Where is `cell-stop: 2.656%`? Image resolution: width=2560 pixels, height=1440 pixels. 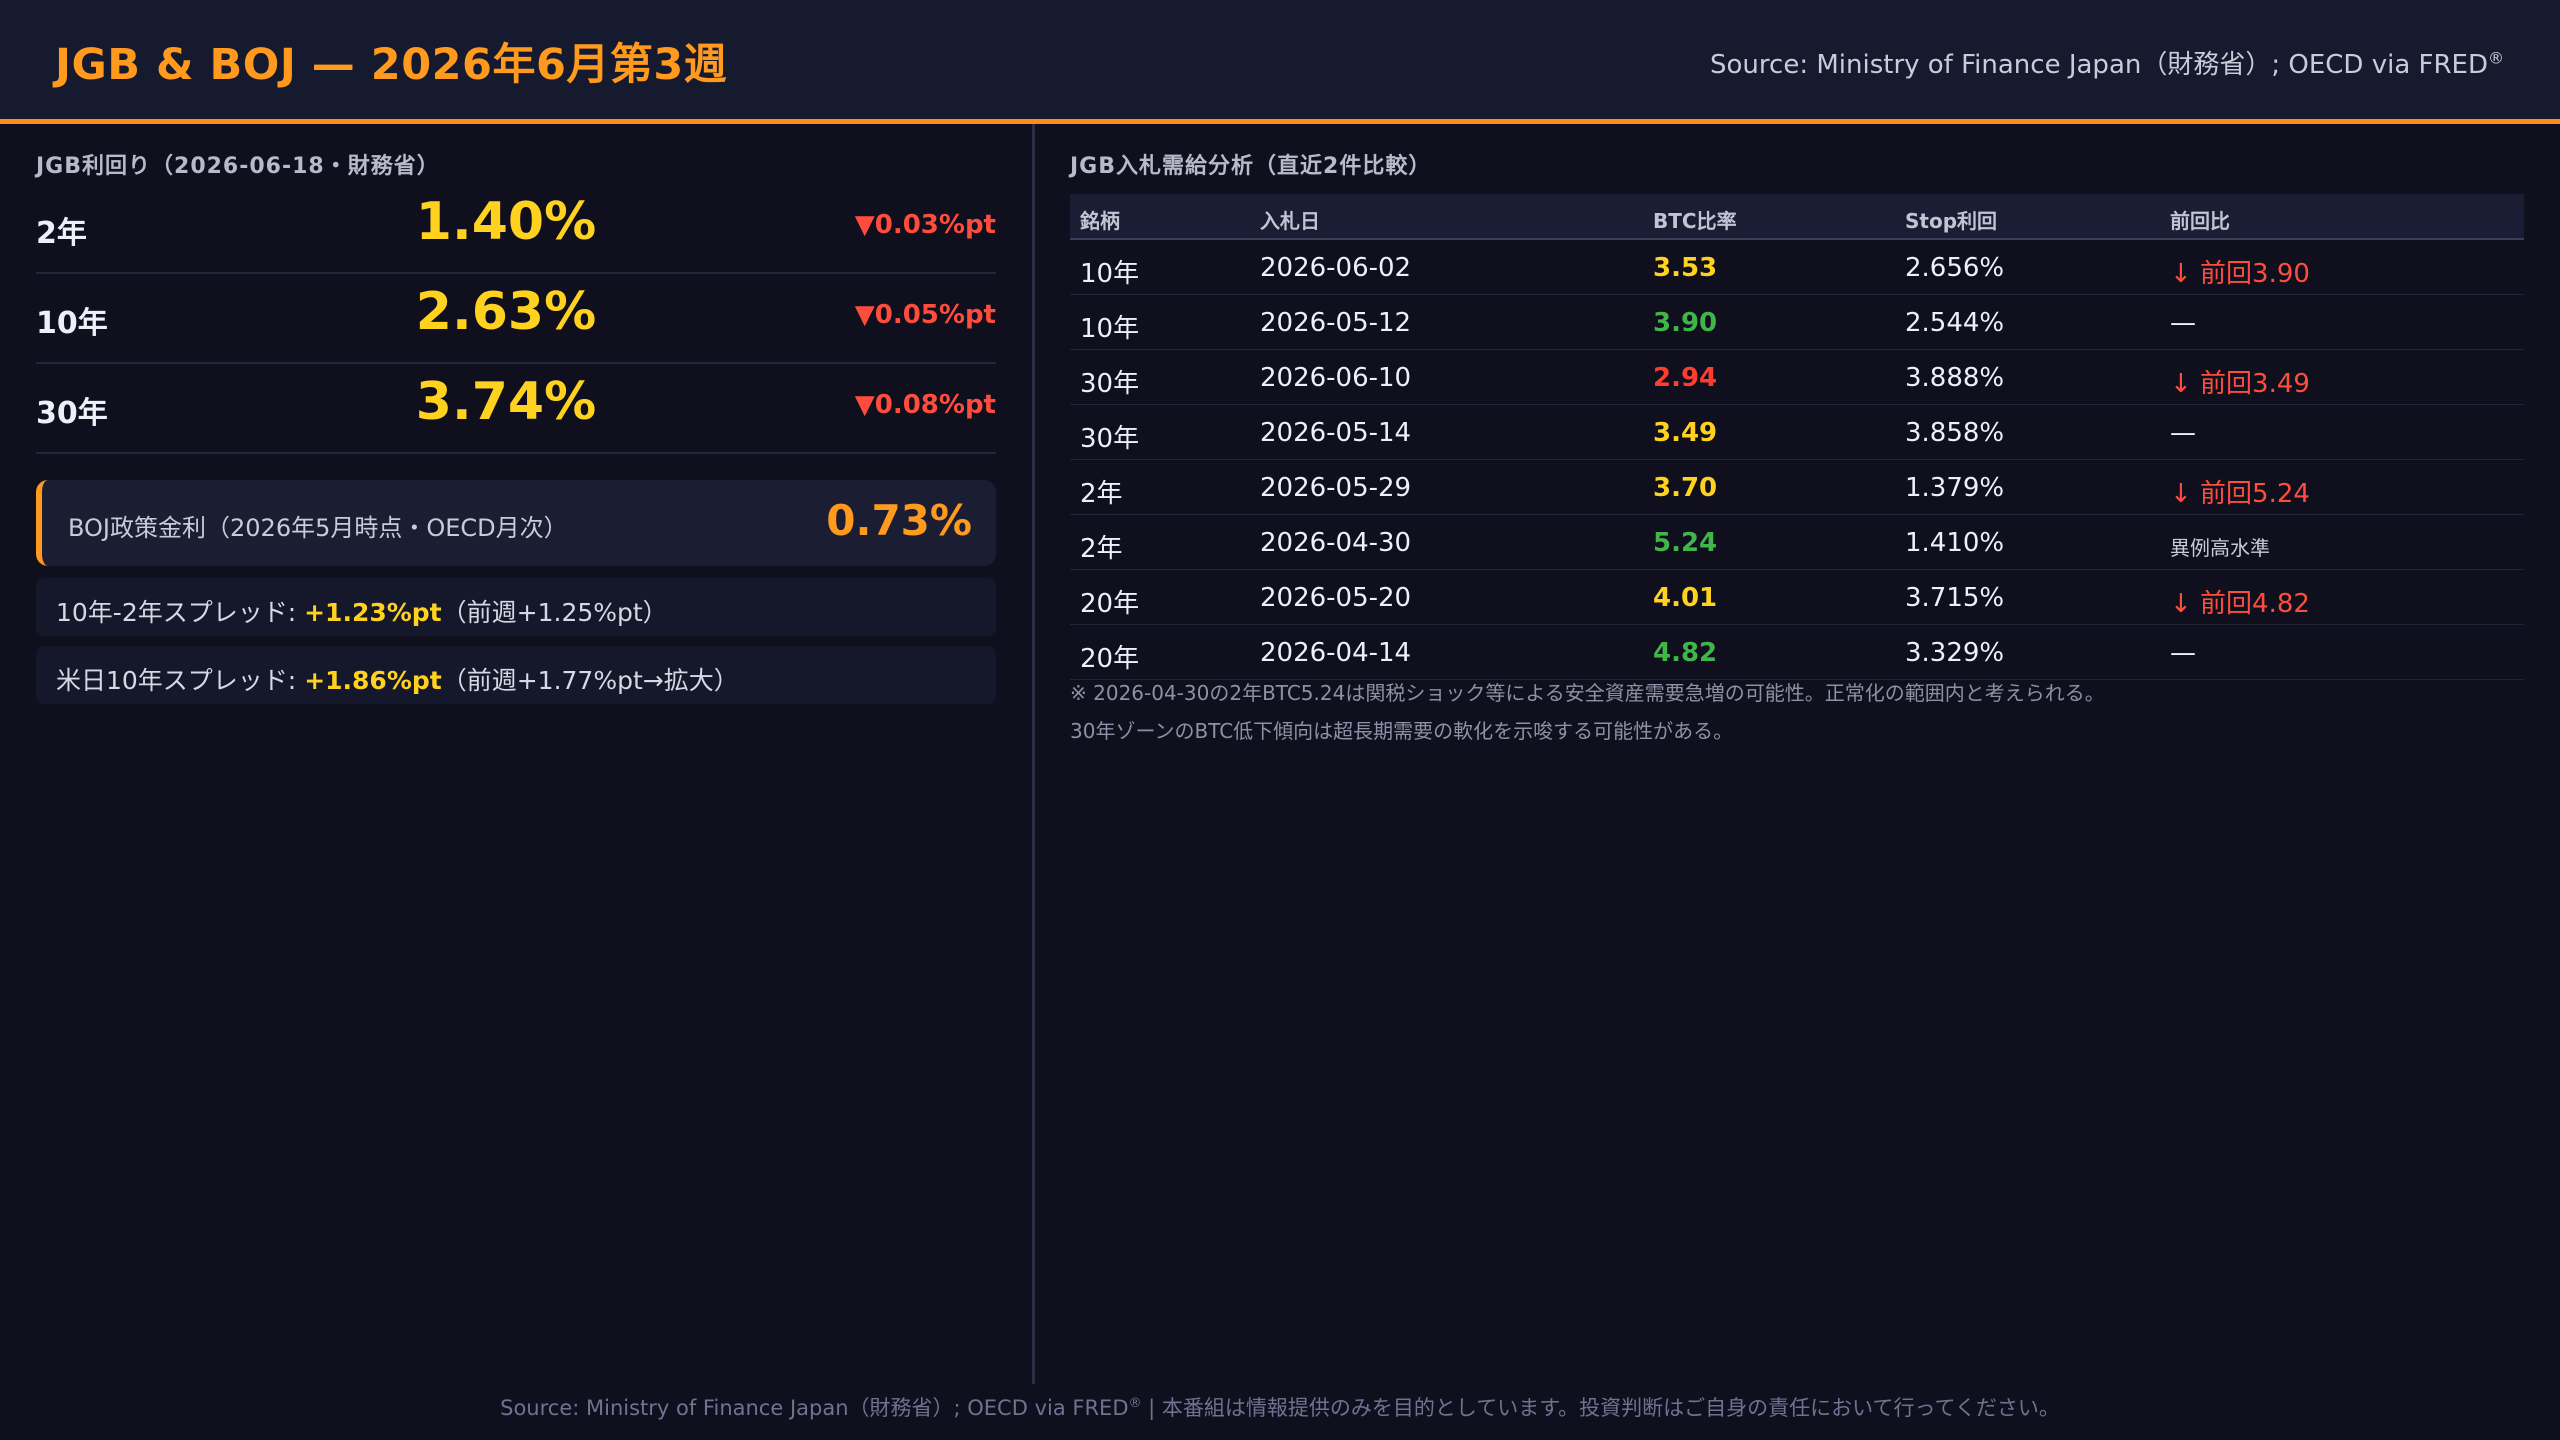 cell-stop: 2.656% is located at coordinates (1955, 268).